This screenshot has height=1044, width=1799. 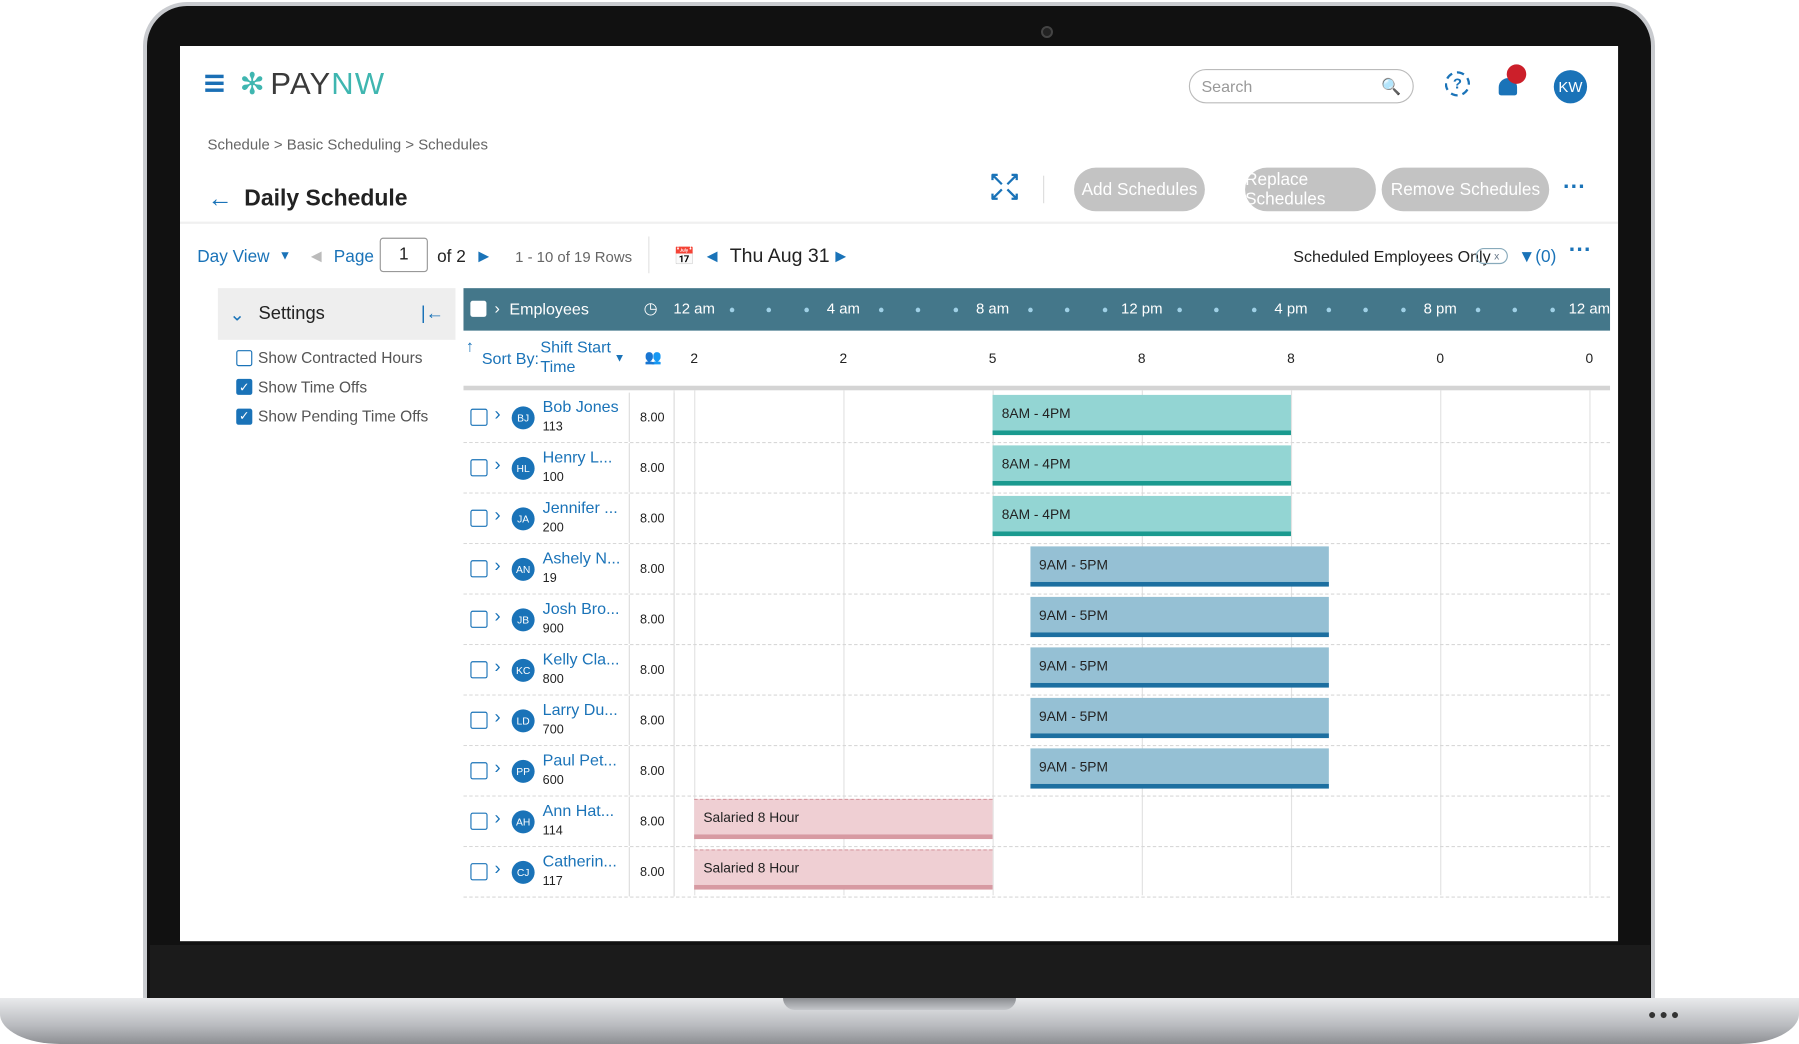 What do you see at coordinates (1580, 251) in the screenshot?
I see `more-options-icon: ···` at bounding box center [1580, 251].